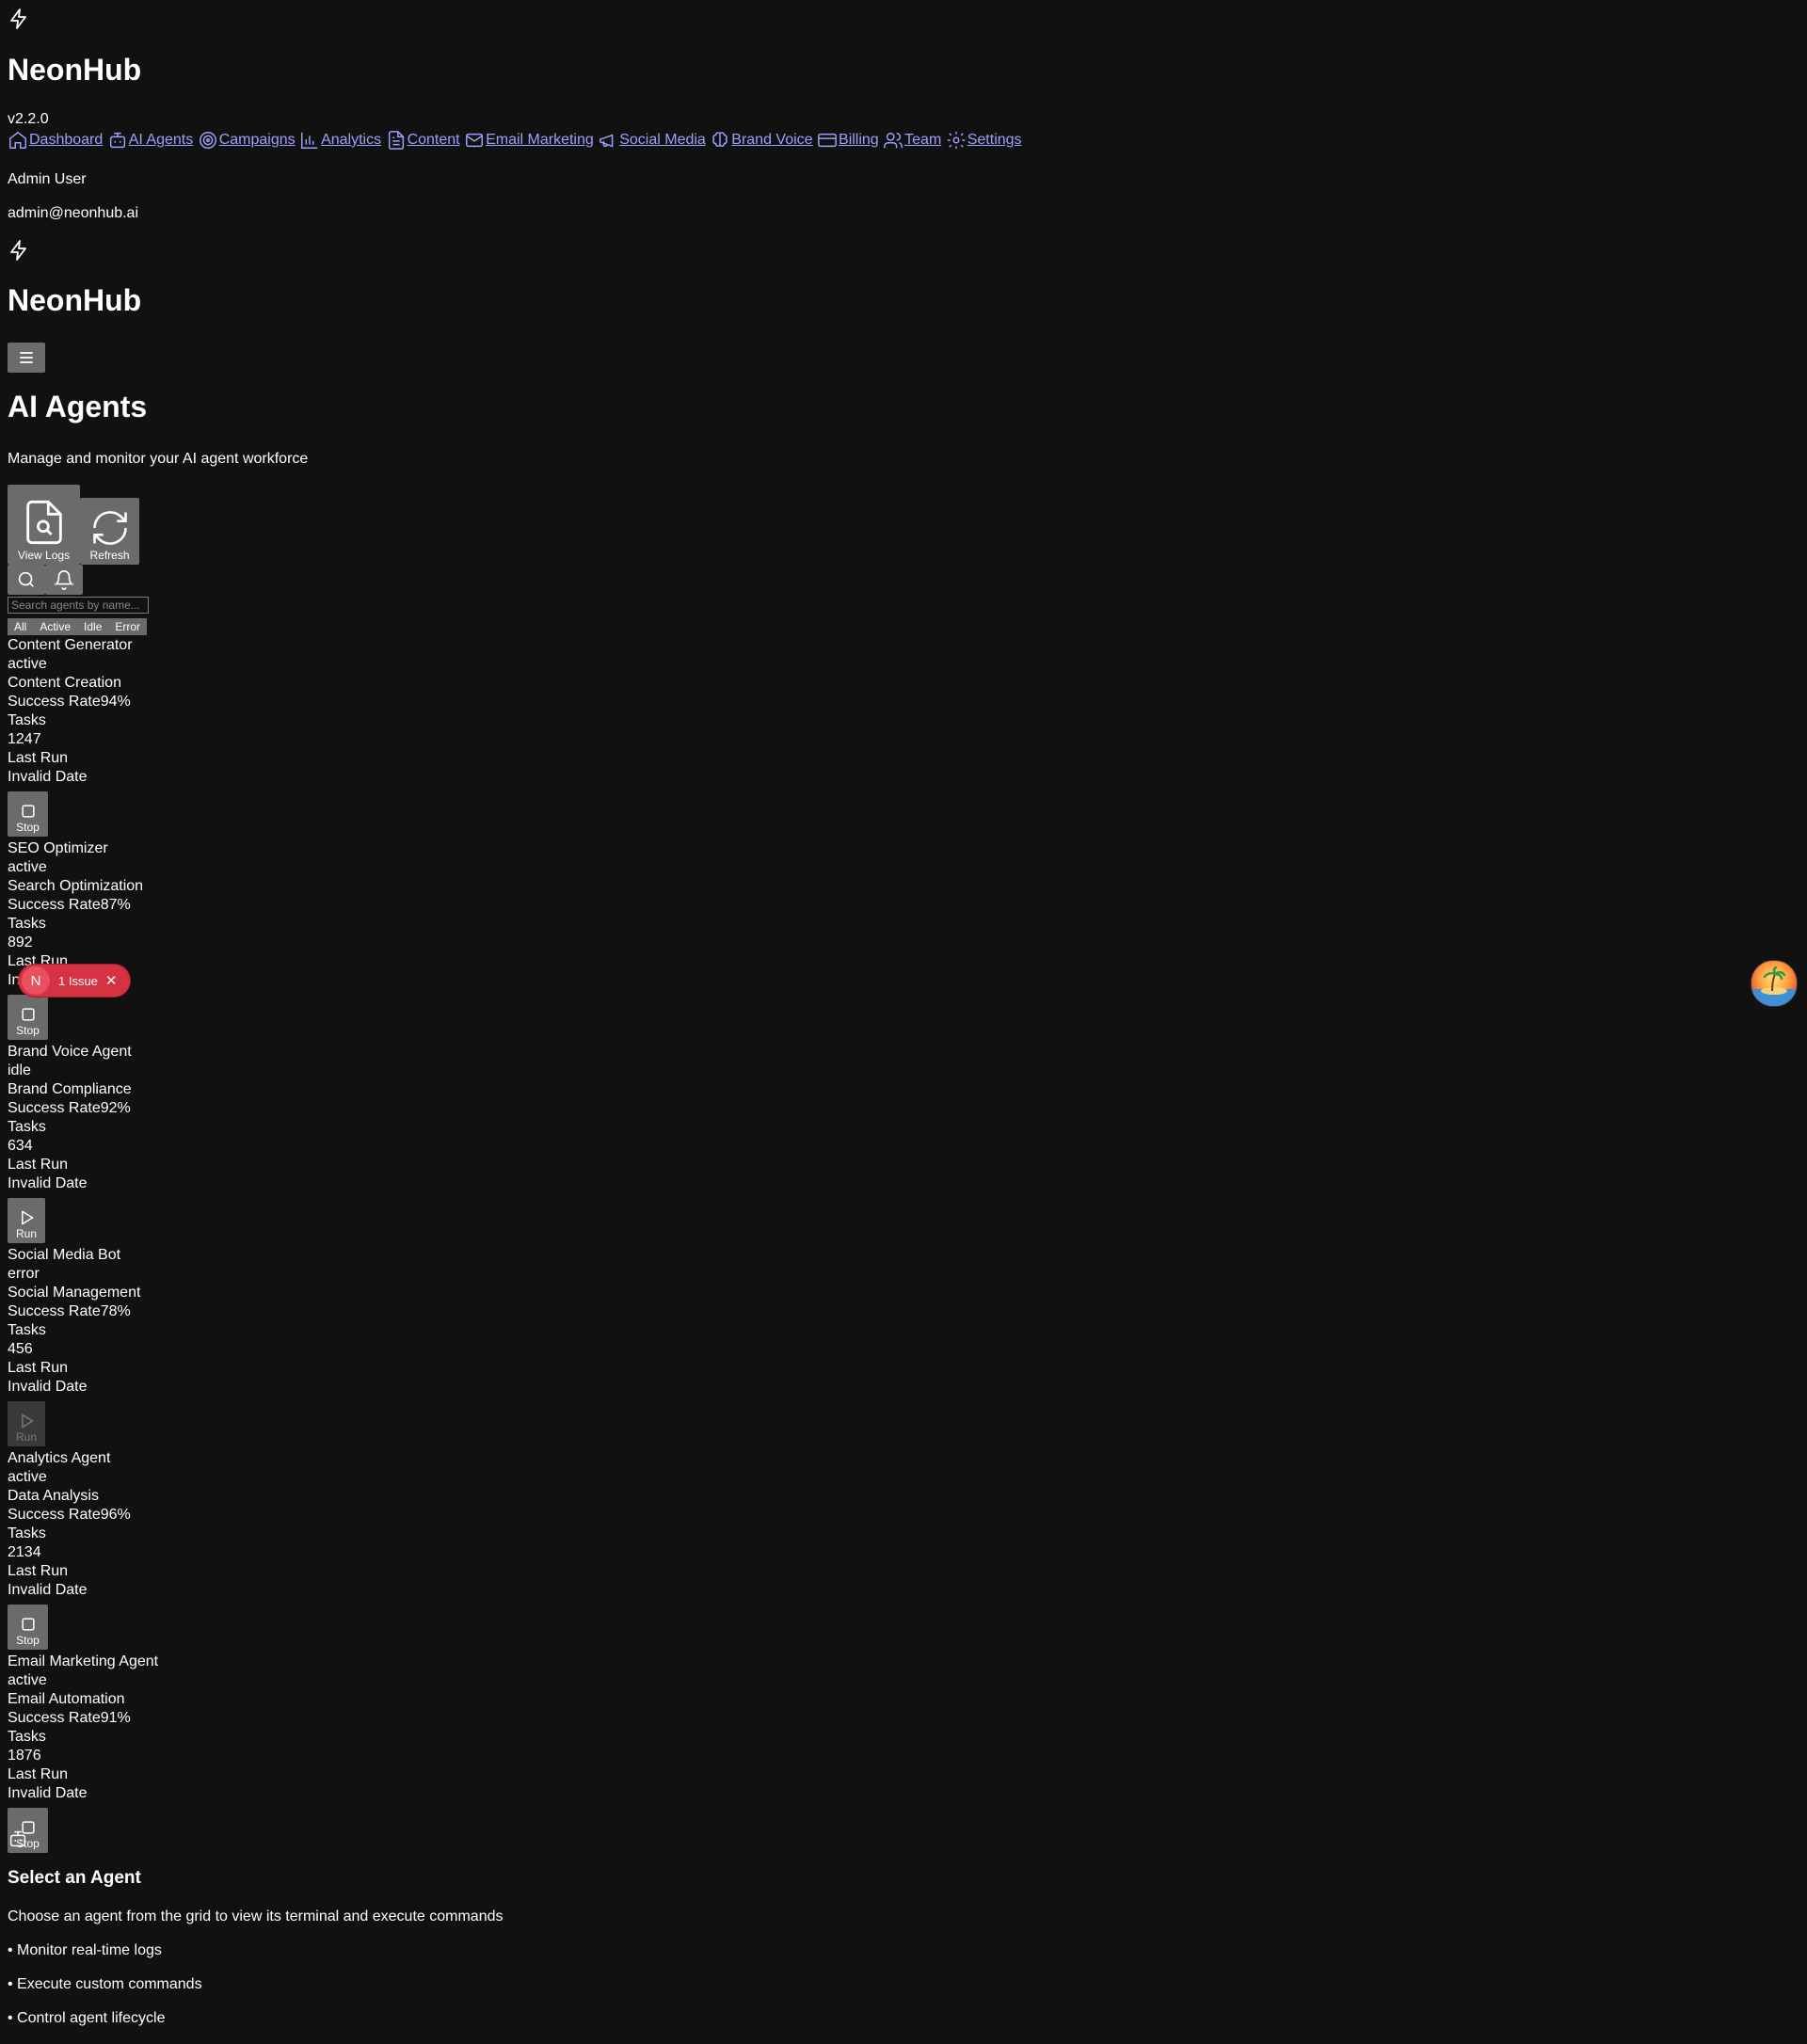  Describe the element at coordinates (75, 300) in the screenshot. I see `header-brand-title: NeonHub` at that location.